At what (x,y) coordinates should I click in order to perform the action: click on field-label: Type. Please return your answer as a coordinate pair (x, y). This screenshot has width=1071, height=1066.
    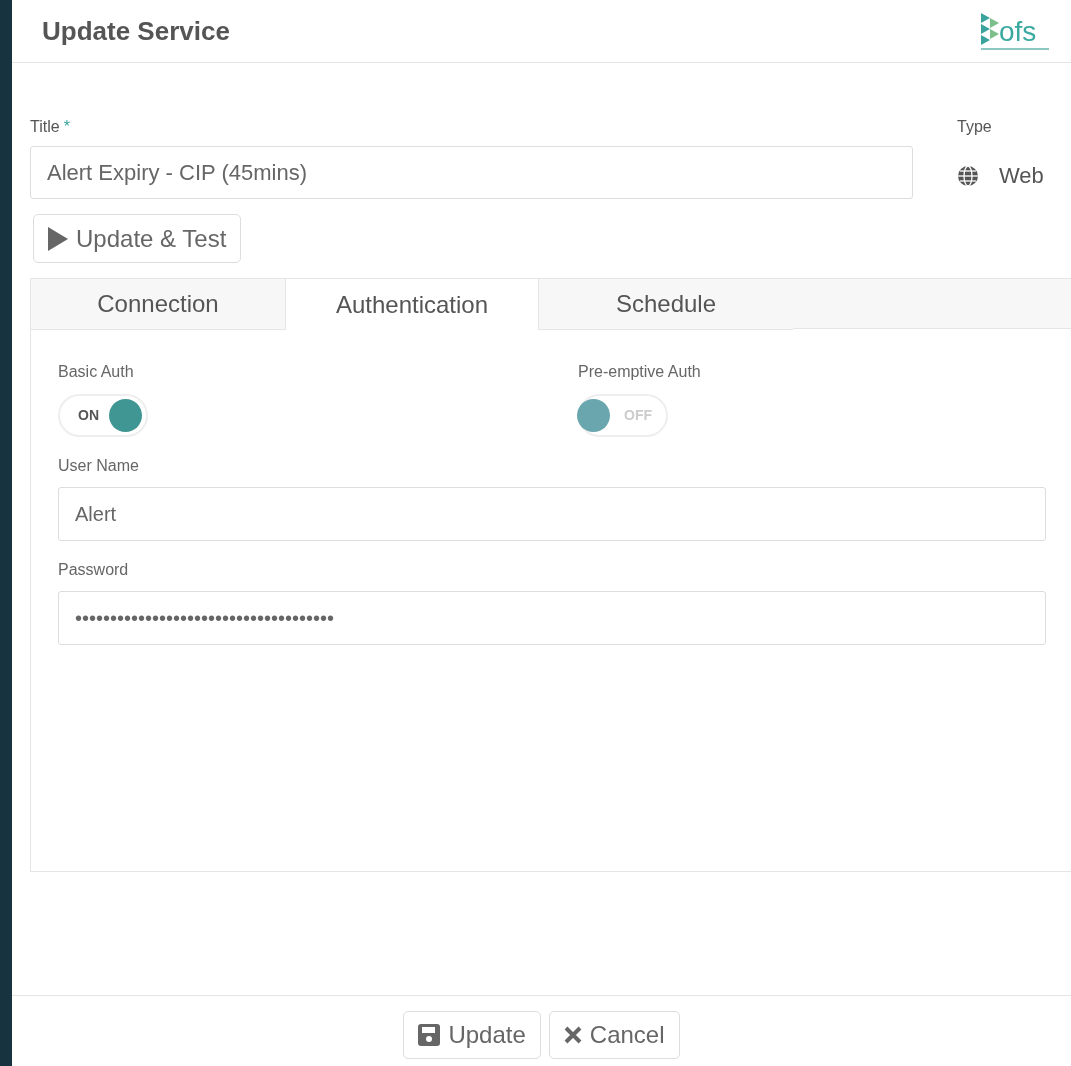
    Looking at the image, I should click on (975, 127).